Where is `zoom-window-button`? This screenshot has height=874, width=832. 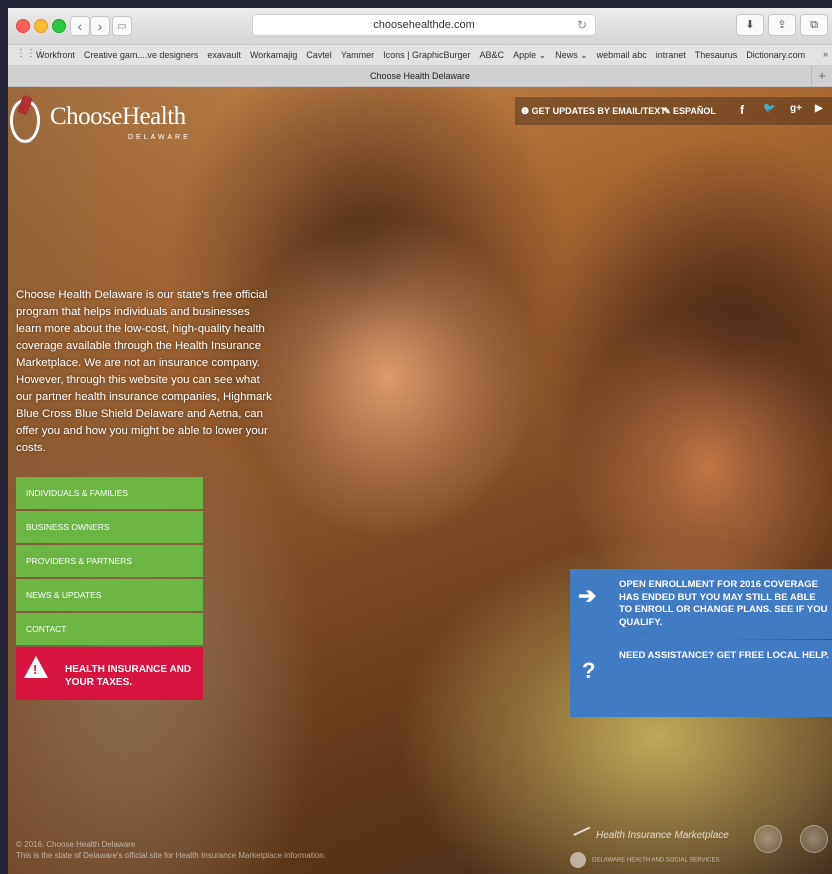
zoom-window-button is located at coordinates (59, 26).